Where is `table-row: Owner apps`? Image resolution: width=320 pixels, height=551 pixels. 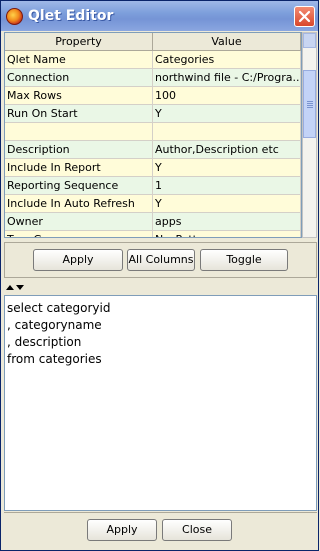
table-row: Owner apps is located at coordinates (153, 222).